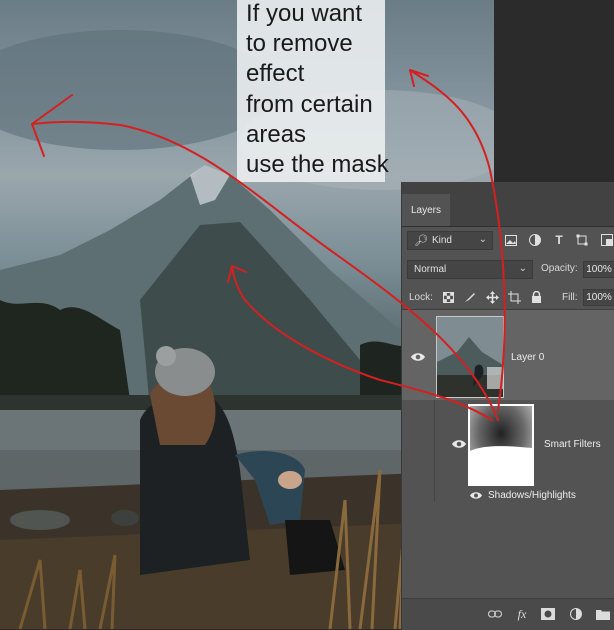 Image resolution: width=614 pixels, height=630 pixels. Describe the element at coordinates (430, 269) in the screenshot. I see `blend-mode-value: Normal` at that location.